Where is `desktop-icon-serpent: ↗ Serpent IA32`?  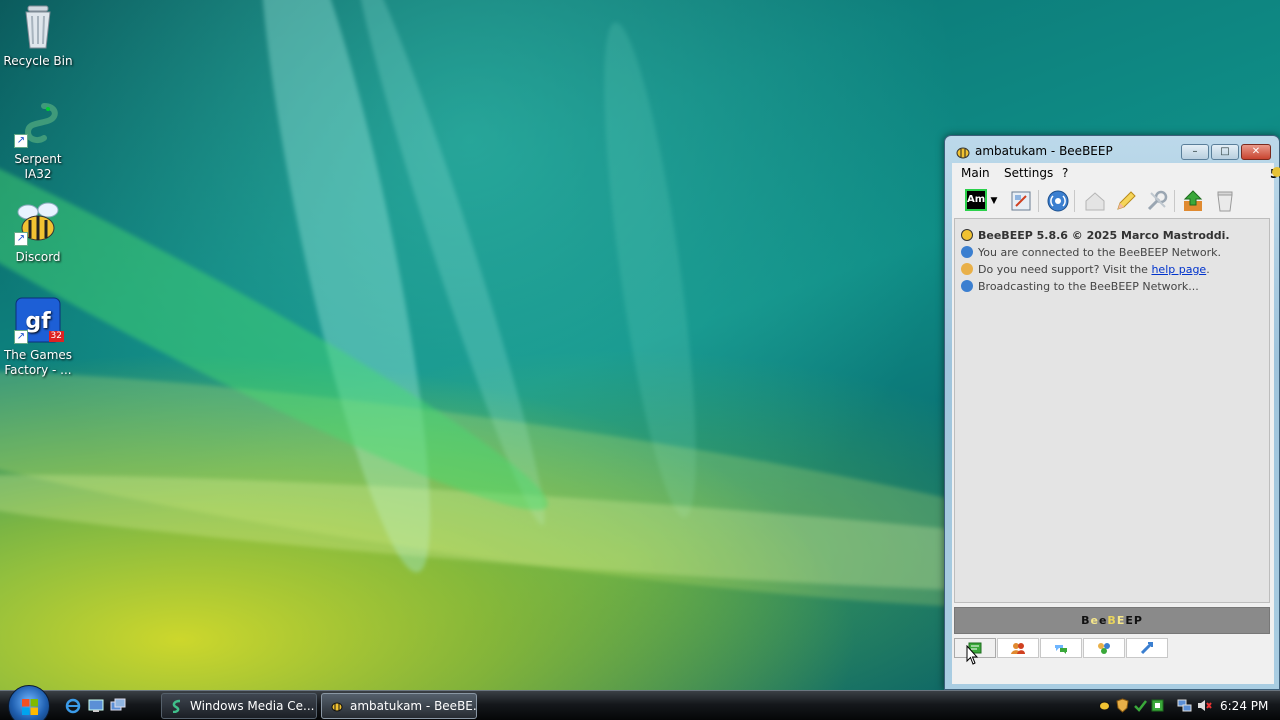
desktop-icon-serpent: ↗ Serpent IA32 is located at coordinates (38, 141).